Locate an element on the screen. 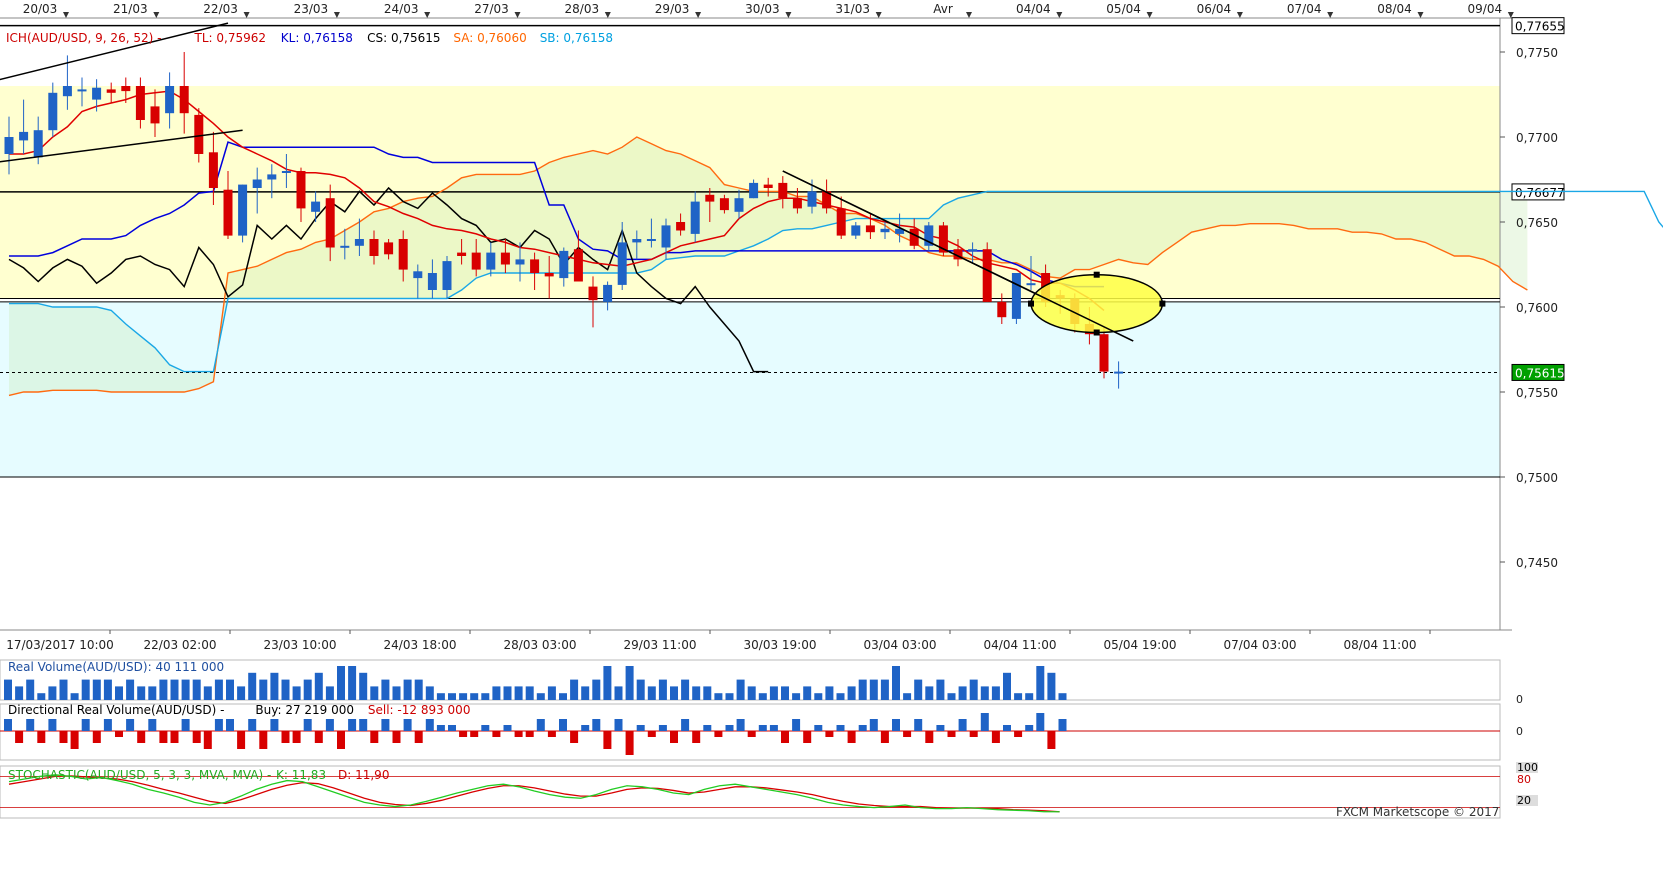 Image resolution: width=1663 pixels, height=874 pixels. ichimoku-legend-item: CS: 0,75615 is located at coordinates (403, 38).